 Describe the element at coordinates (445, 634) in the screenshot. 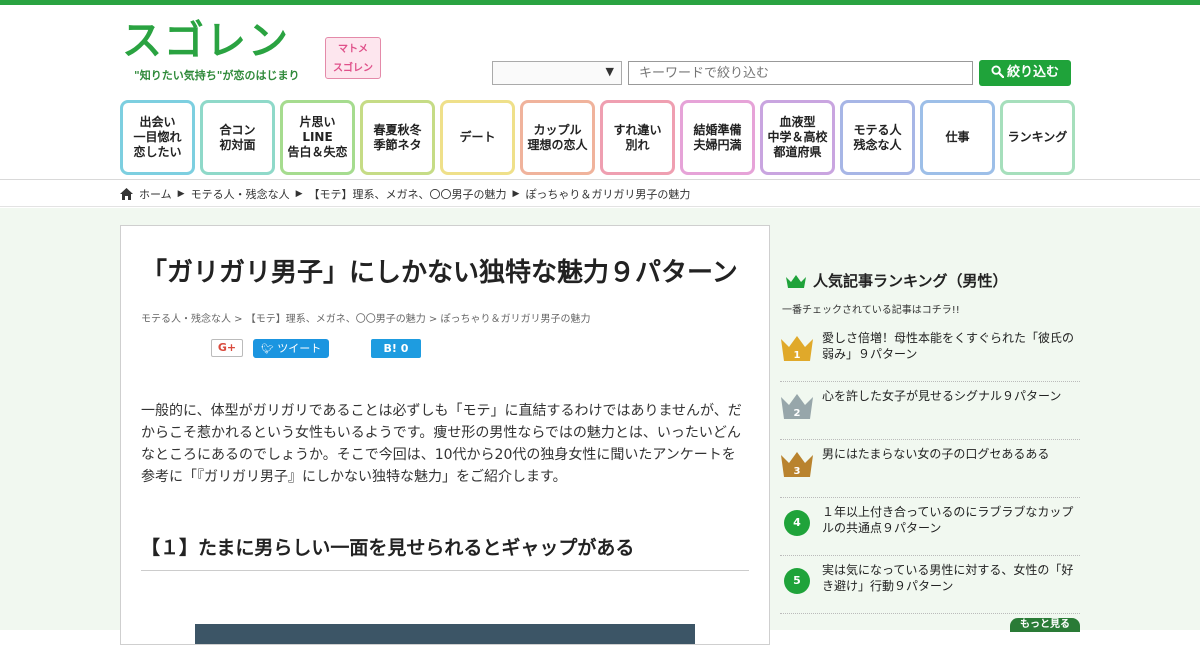

I see `article-image` at that location.